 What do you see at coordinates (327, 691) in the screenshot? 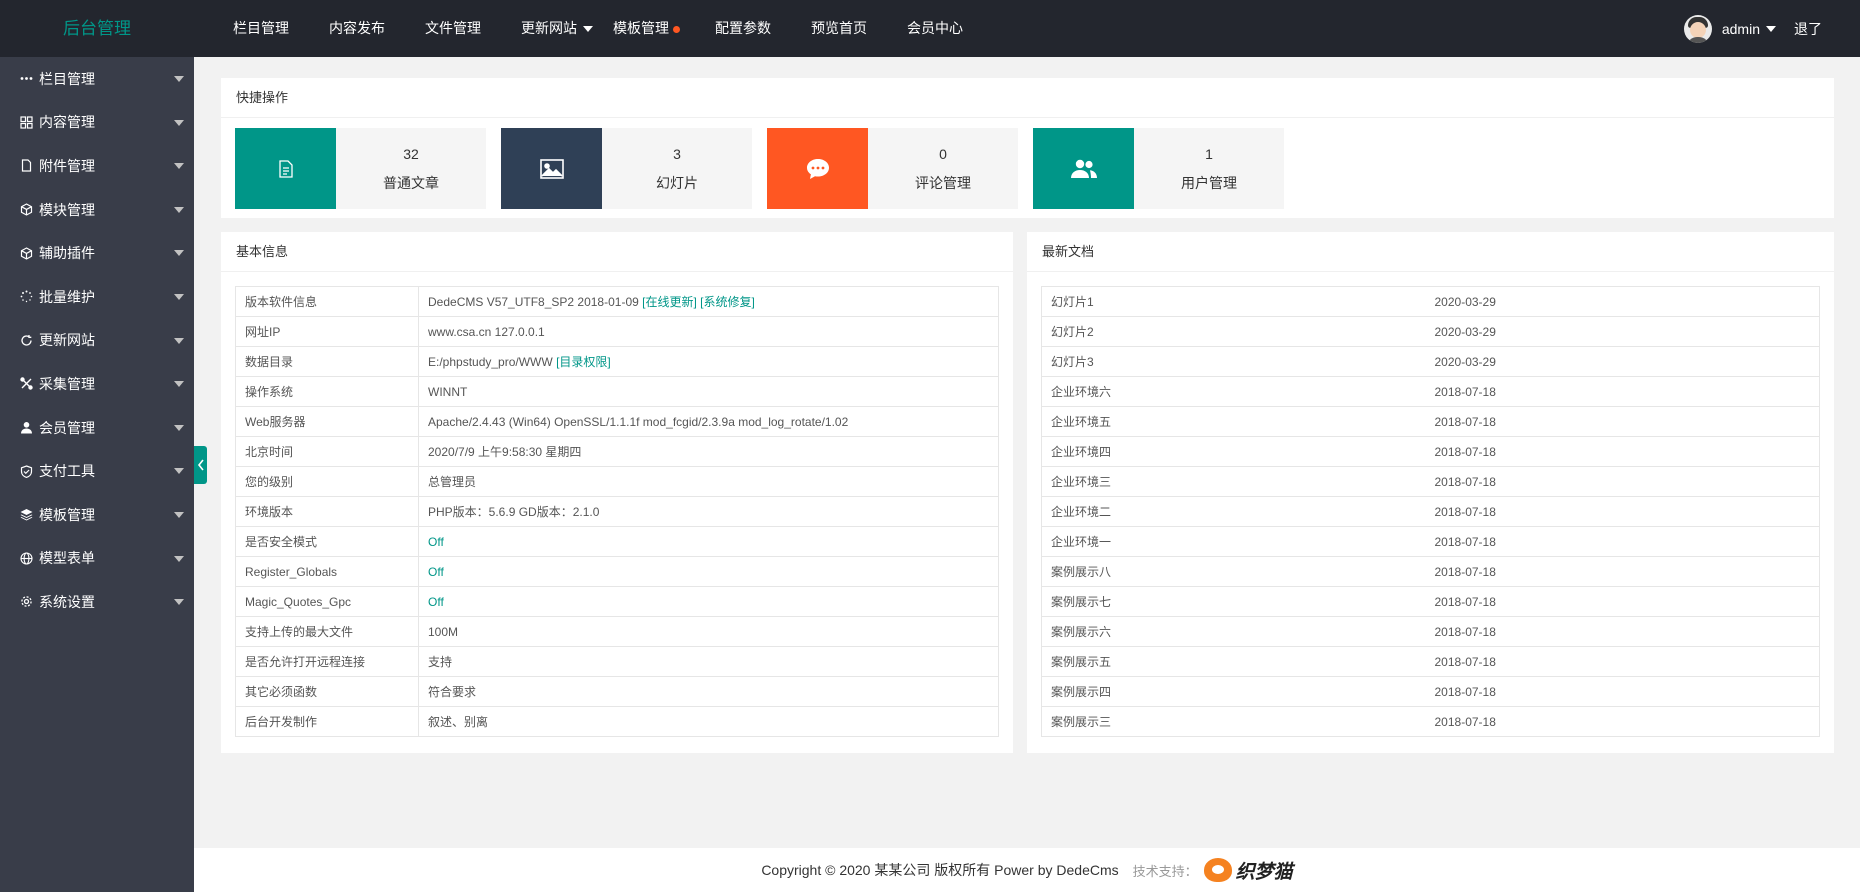
I see `info-key: 其它必须函数` at bounding box center [327, 691].